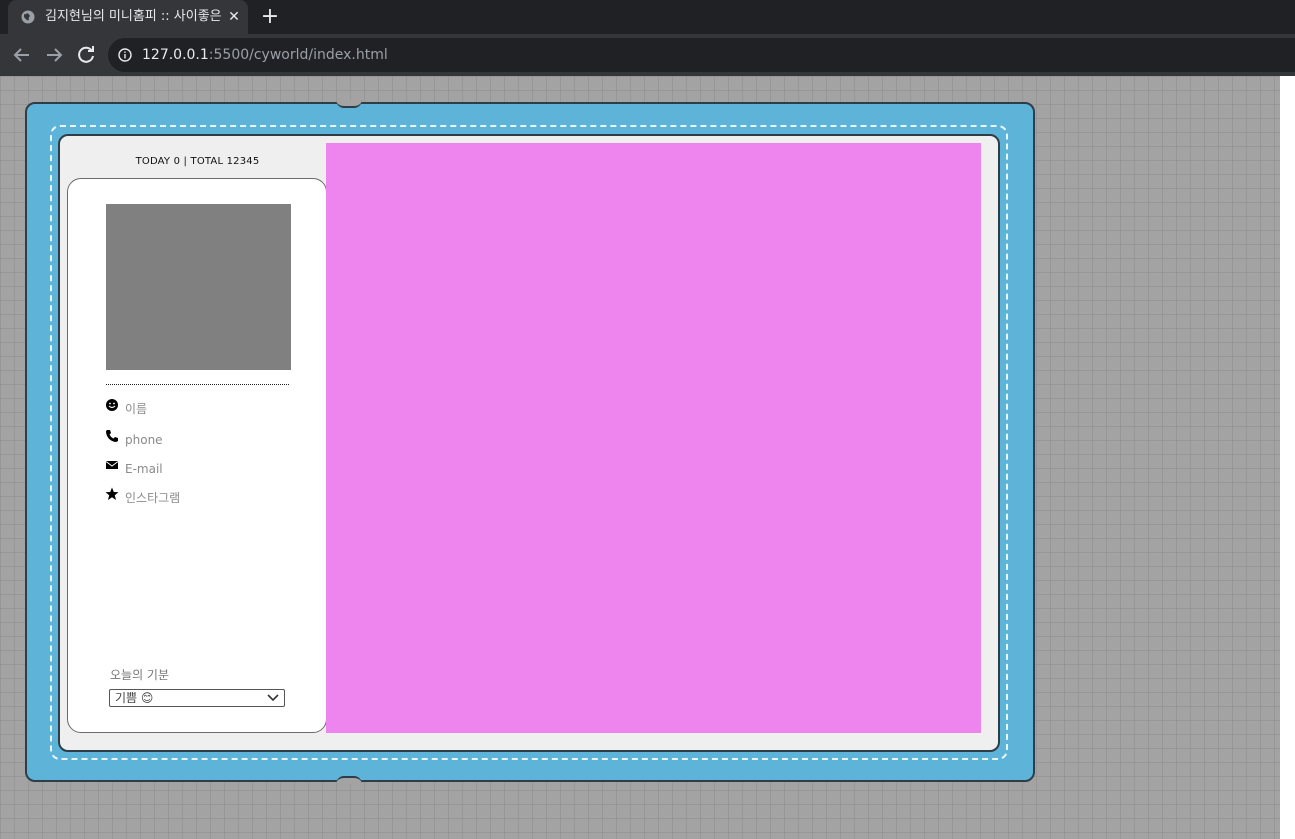 Image resolution: width=1295 pixels, height=839 pixels. What do you see at coordinates (144, 440) in the screenshot?
I see `profile-phone-label: phone` at bounding box center [144, 440].